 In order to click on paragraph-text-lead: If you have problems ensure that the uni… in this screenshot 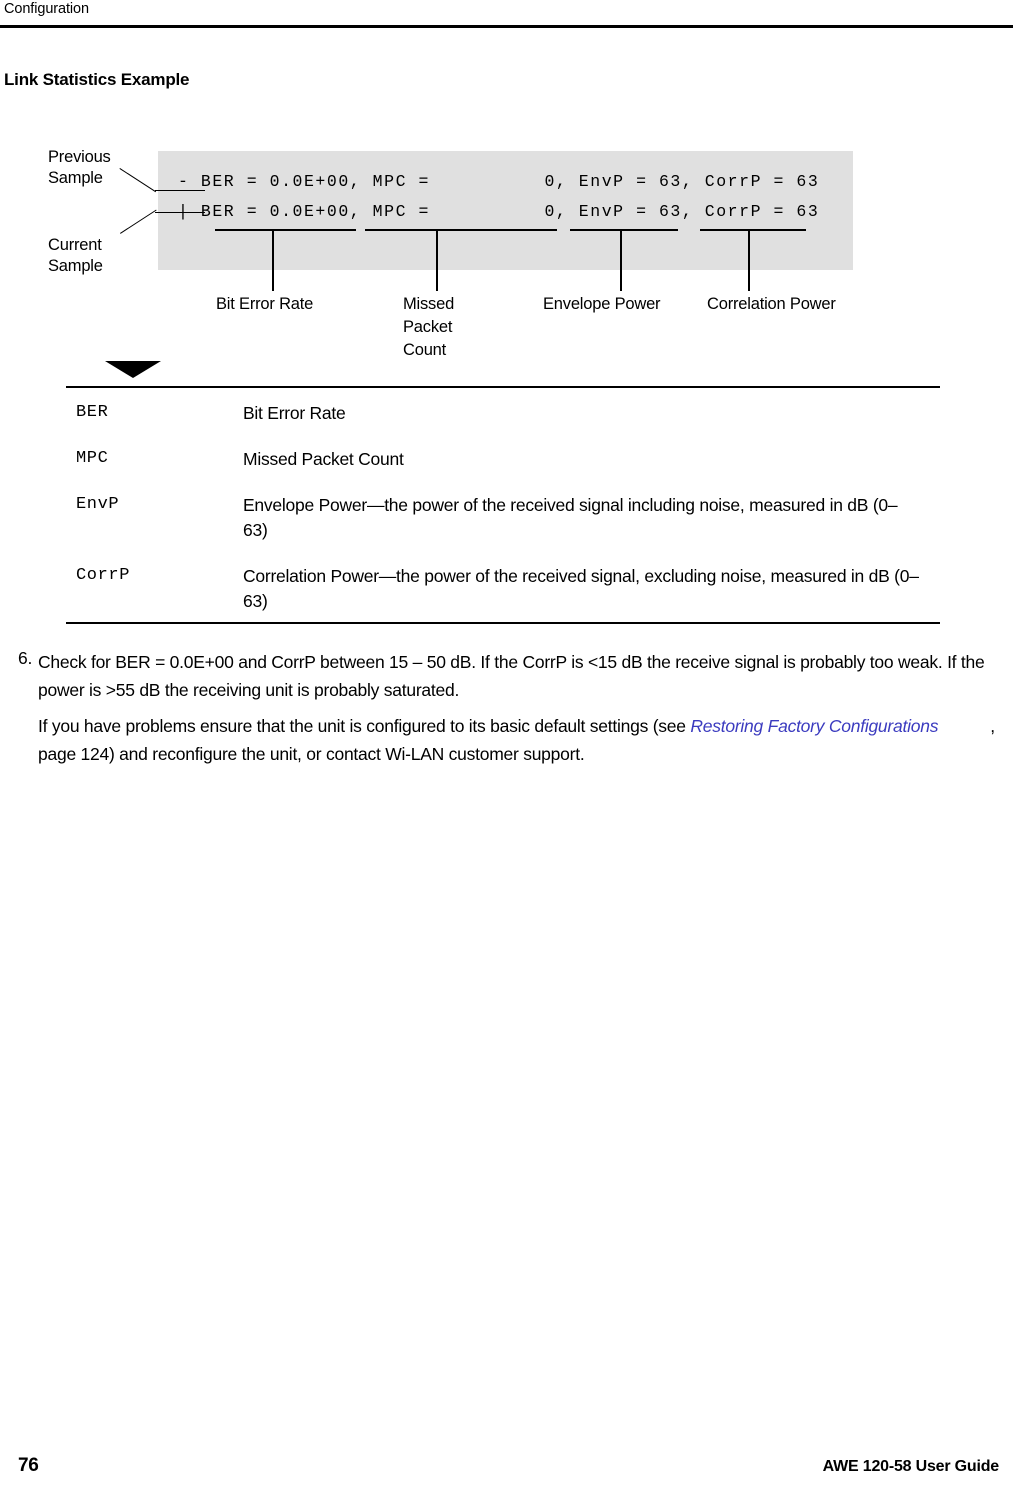, I will do `click(364, 726)`.